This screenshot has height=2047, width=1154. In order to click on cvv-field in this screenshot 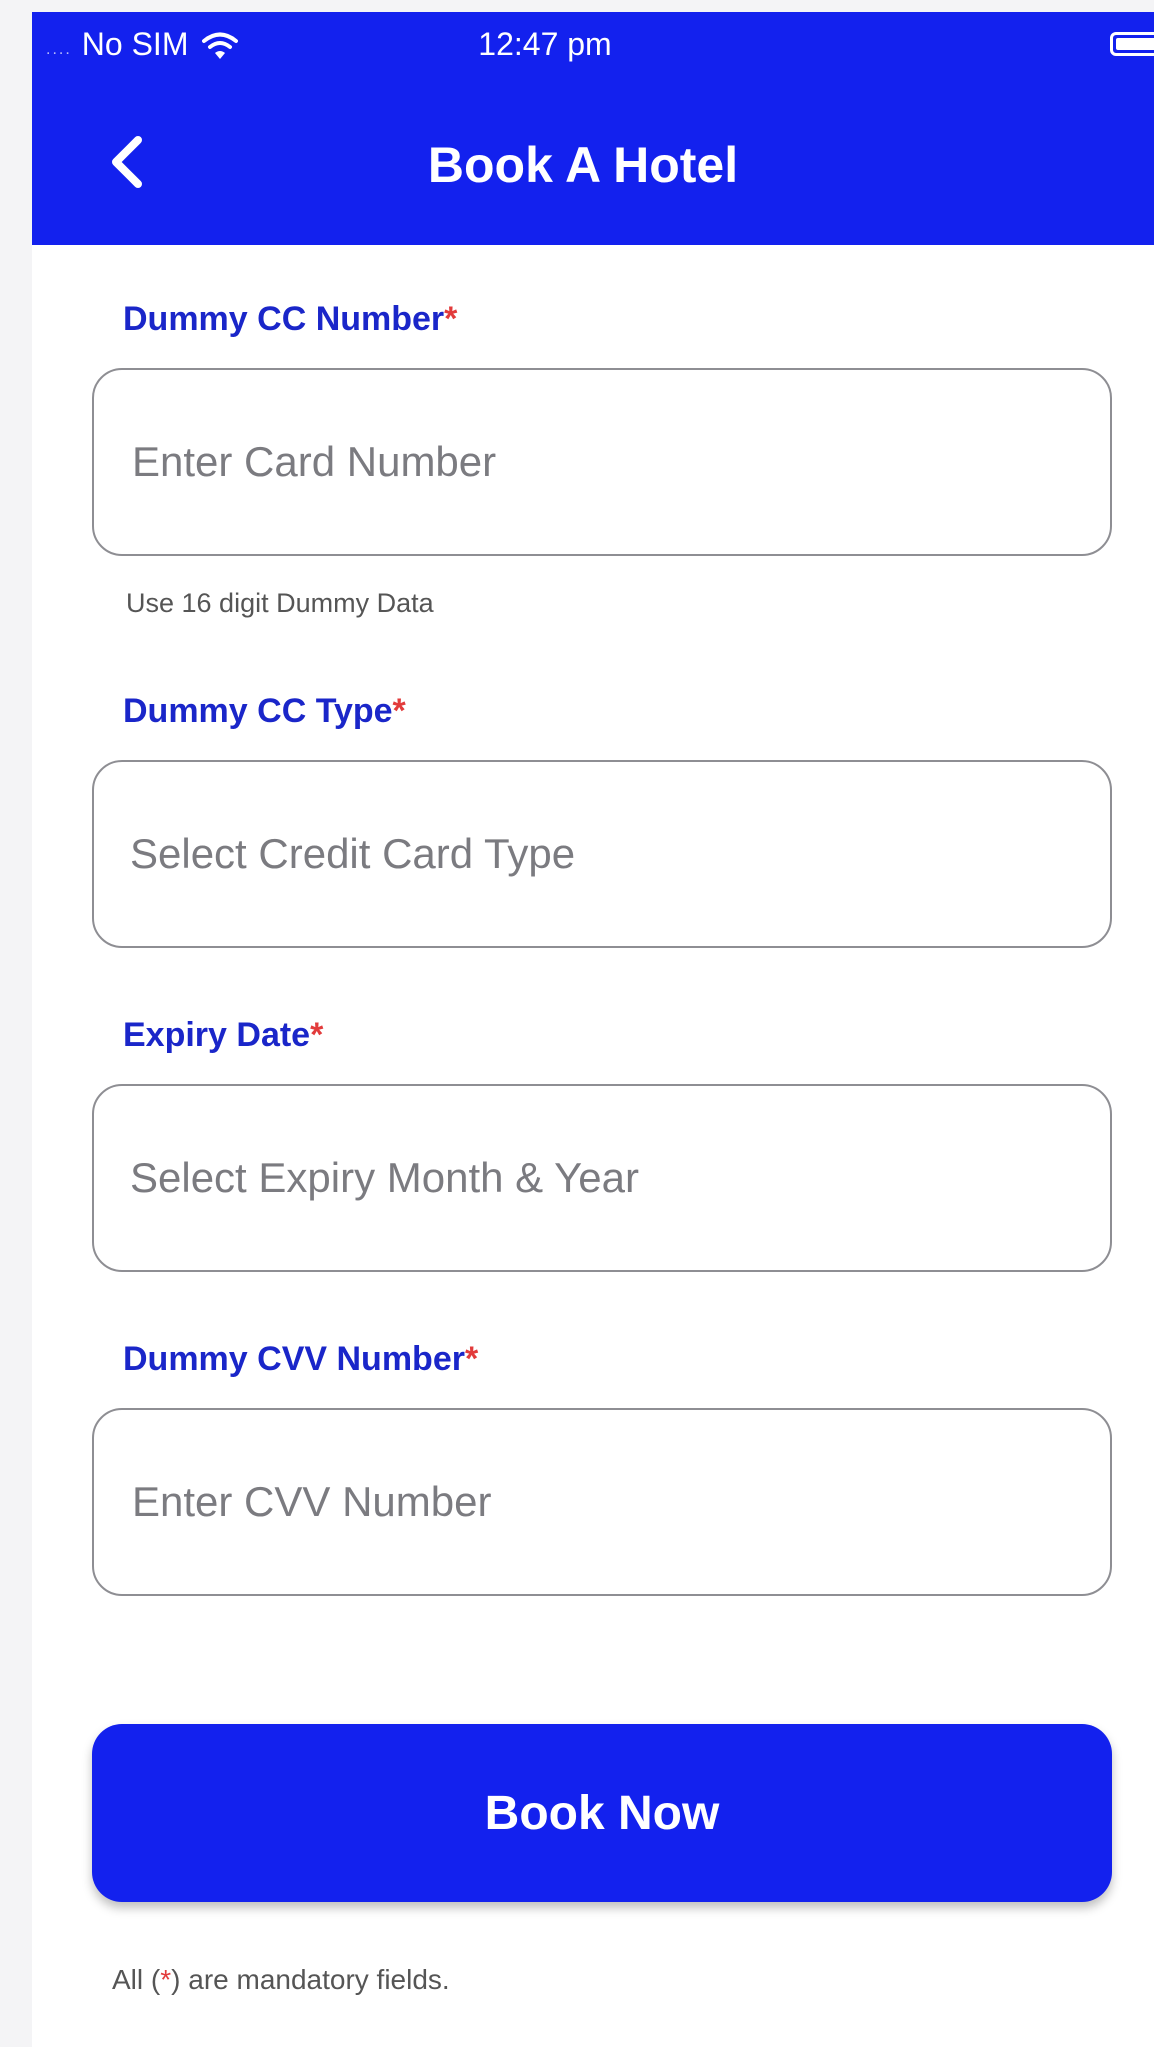, I will do `click(602, 1502)`.